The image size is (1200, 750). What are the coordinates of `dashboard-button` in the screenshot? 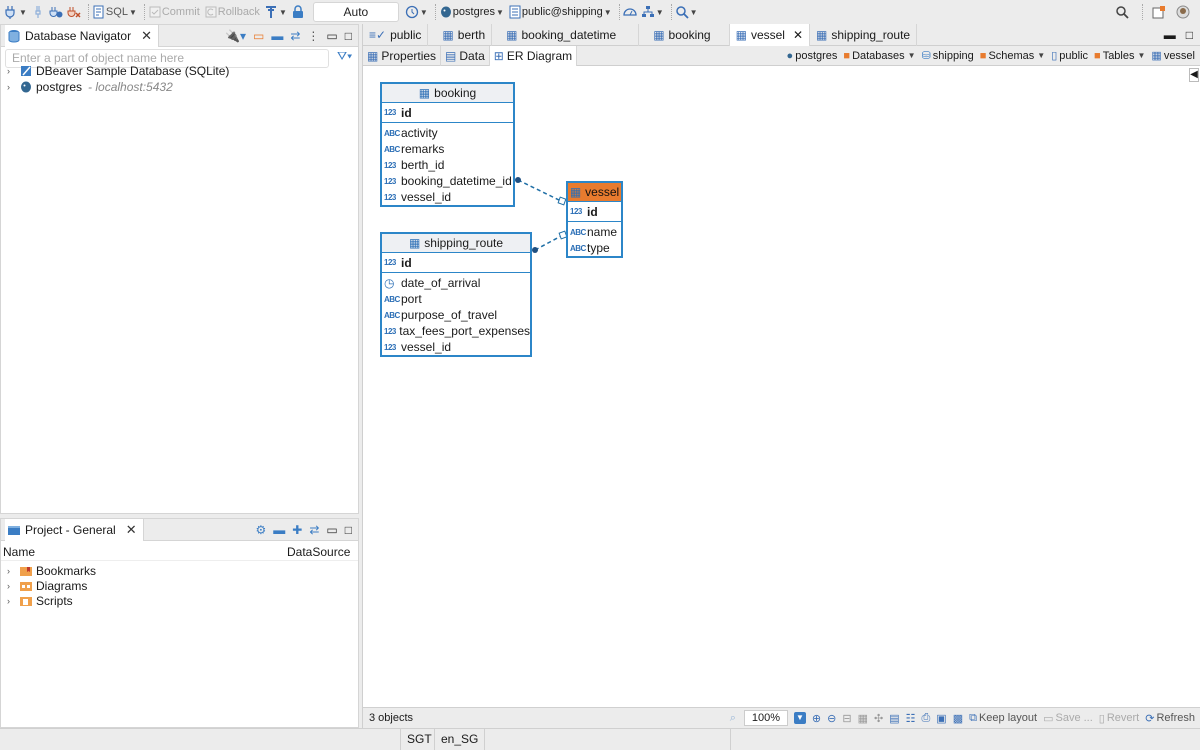 It's located at (630, 12).